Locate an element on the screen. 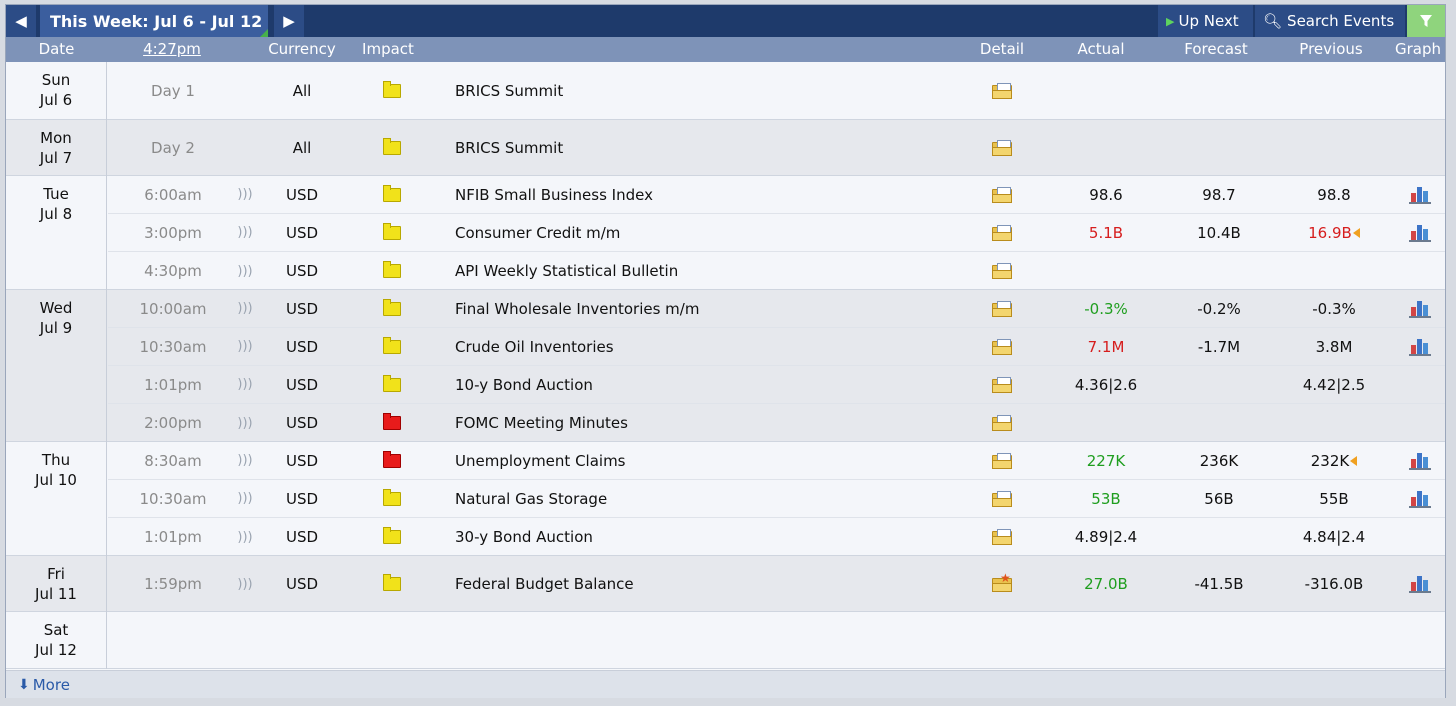 Image resolution: width=1456 pixels, height=706 pixels. actual-value: 4.36|2.6 is located at coordinates (1106, 384).